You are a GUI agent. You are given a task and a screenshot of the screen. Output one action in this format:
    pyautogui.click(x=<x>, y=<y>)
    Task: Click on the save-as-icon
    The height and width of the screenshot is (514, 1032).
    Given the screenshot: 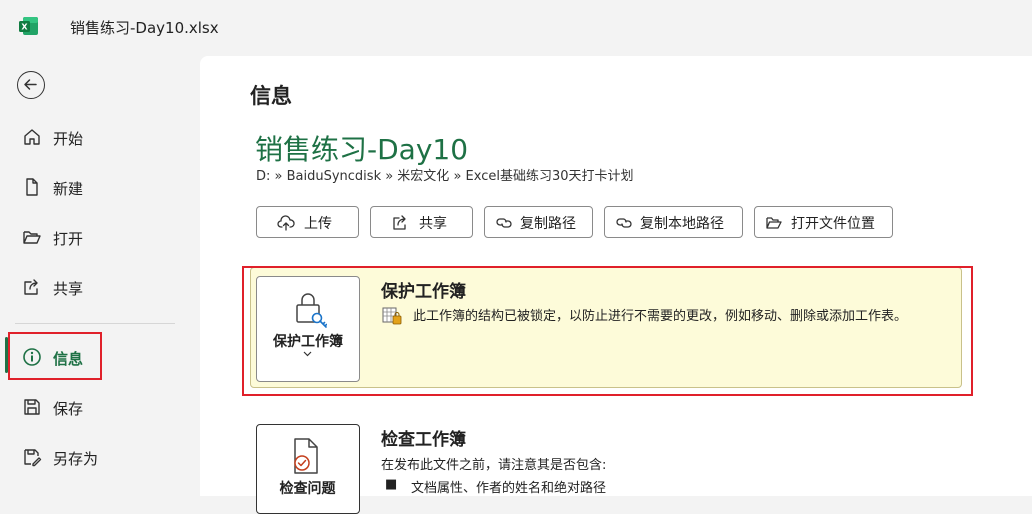 What is the action you would take?
    pyautogui.click(x=33, y=458)
    